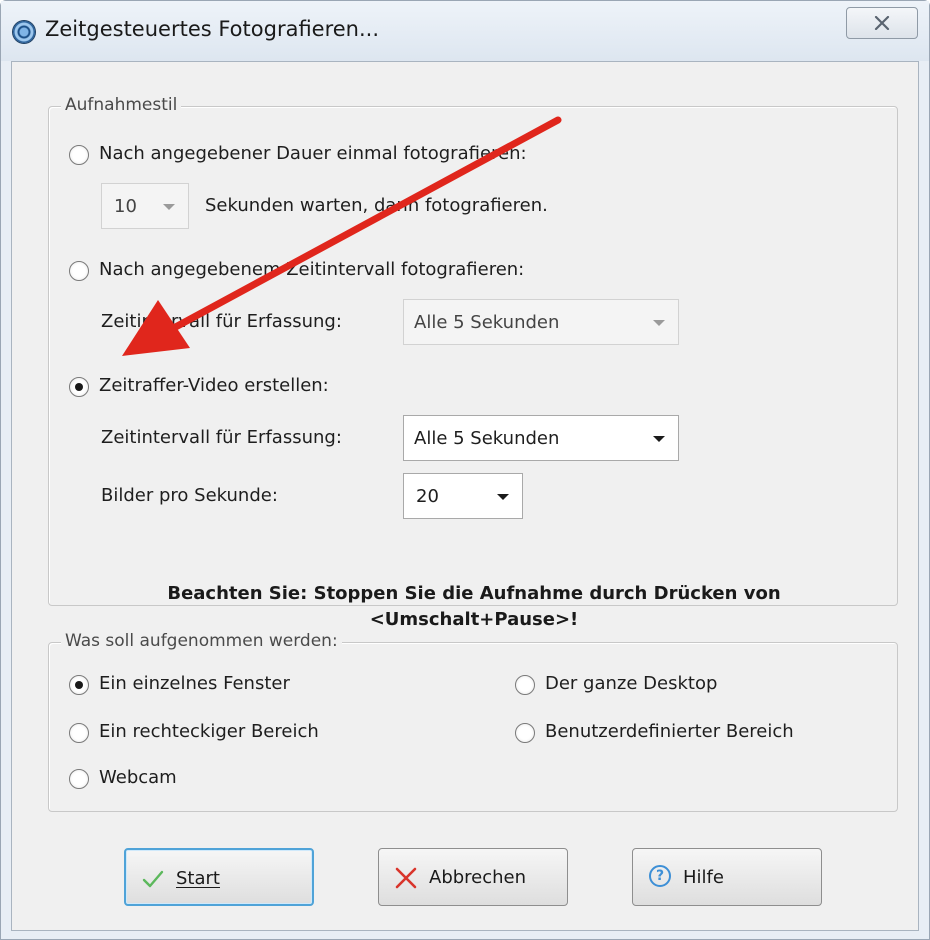  What do you see at coordinates (209, 731) in the screenshot?
I see `rectangular-region-label: Ein rechteckiger Bereich` at bounding box center [209, 731].